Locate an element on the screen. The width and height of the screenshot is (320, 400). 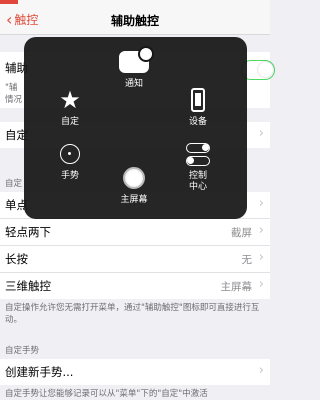
long-press-value: 无 is located at coordinates (247, 260).